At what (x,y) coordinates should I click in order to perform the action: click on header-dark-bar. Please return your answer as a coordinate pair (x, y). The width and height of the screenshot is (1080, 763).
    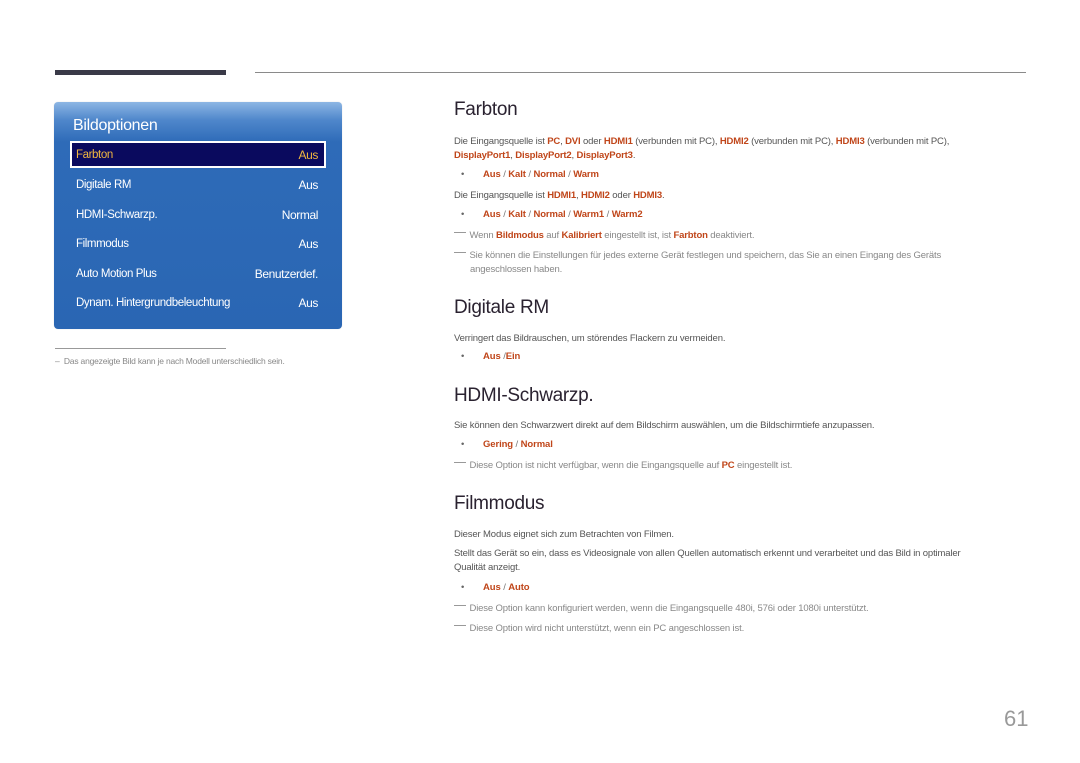
    Looking at the image, I should click on (140, 72).